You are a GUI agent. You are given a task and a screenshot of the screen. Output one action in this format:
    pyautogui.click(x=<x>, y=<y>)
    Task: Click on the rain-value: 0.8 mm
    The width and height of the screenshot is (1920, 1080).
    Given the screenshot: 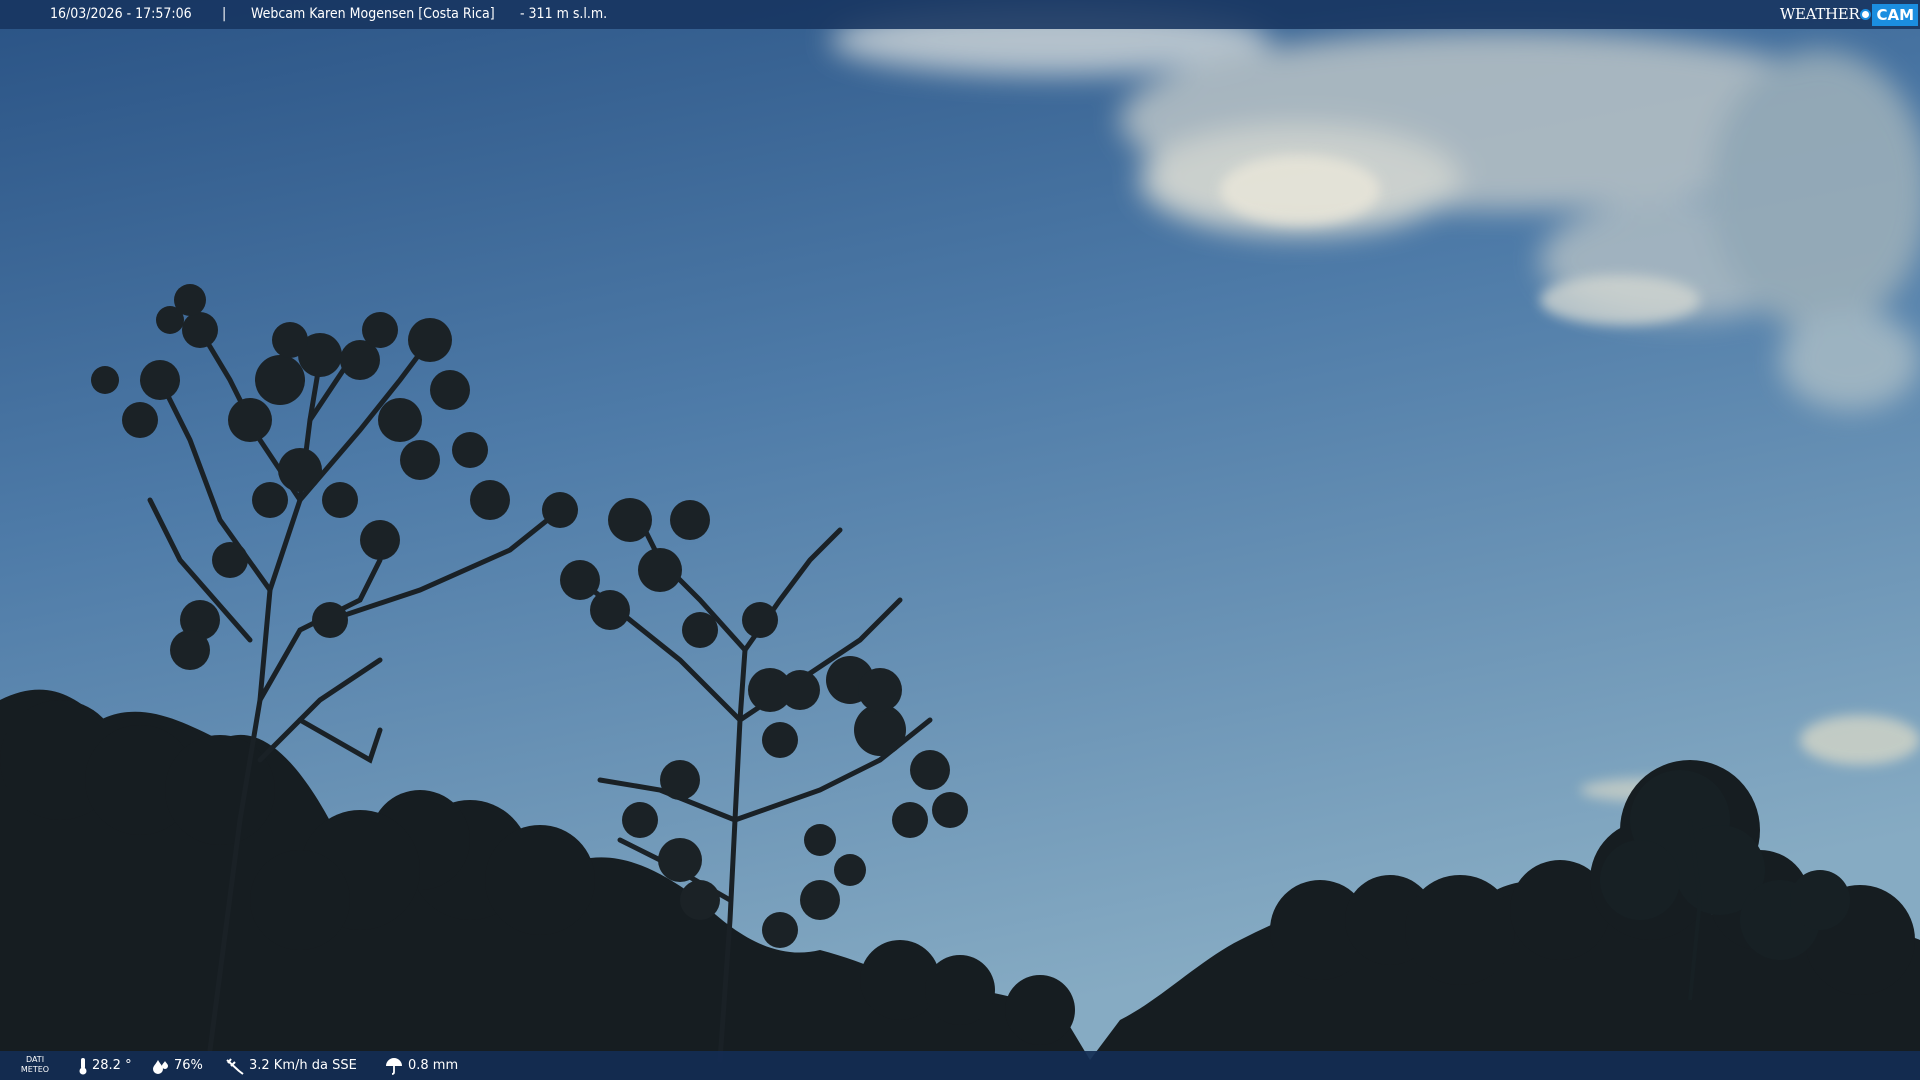 What is the action you would take?
    pyautogui.click(x=433, y=1065)
    